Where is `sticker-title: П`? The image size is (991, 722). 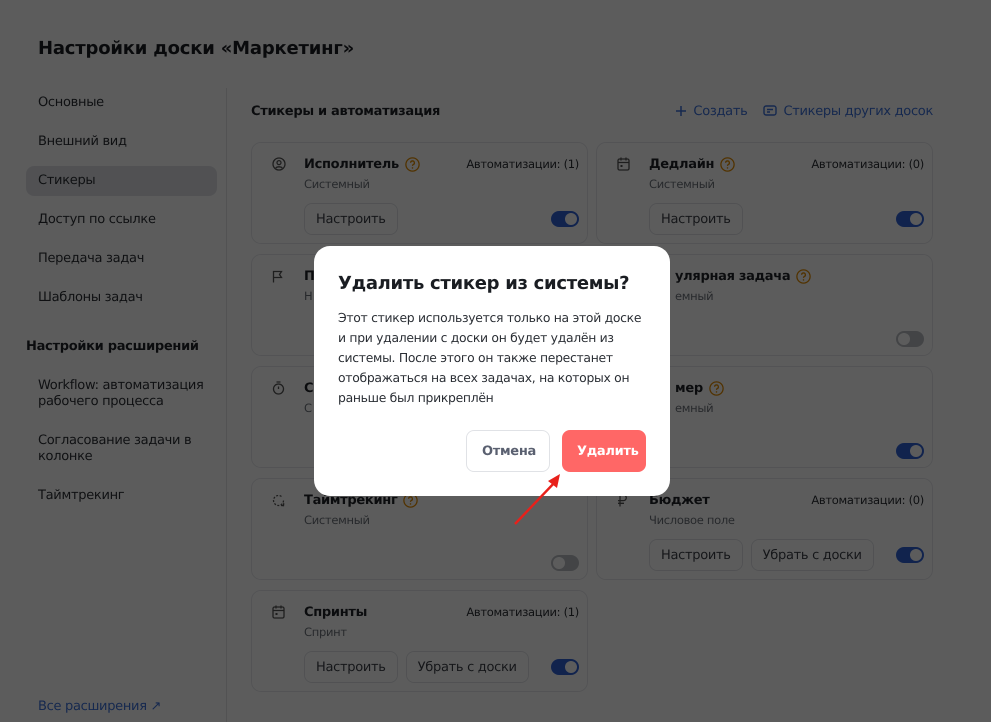
sticker-title: П is located at coordinates (309, 276).